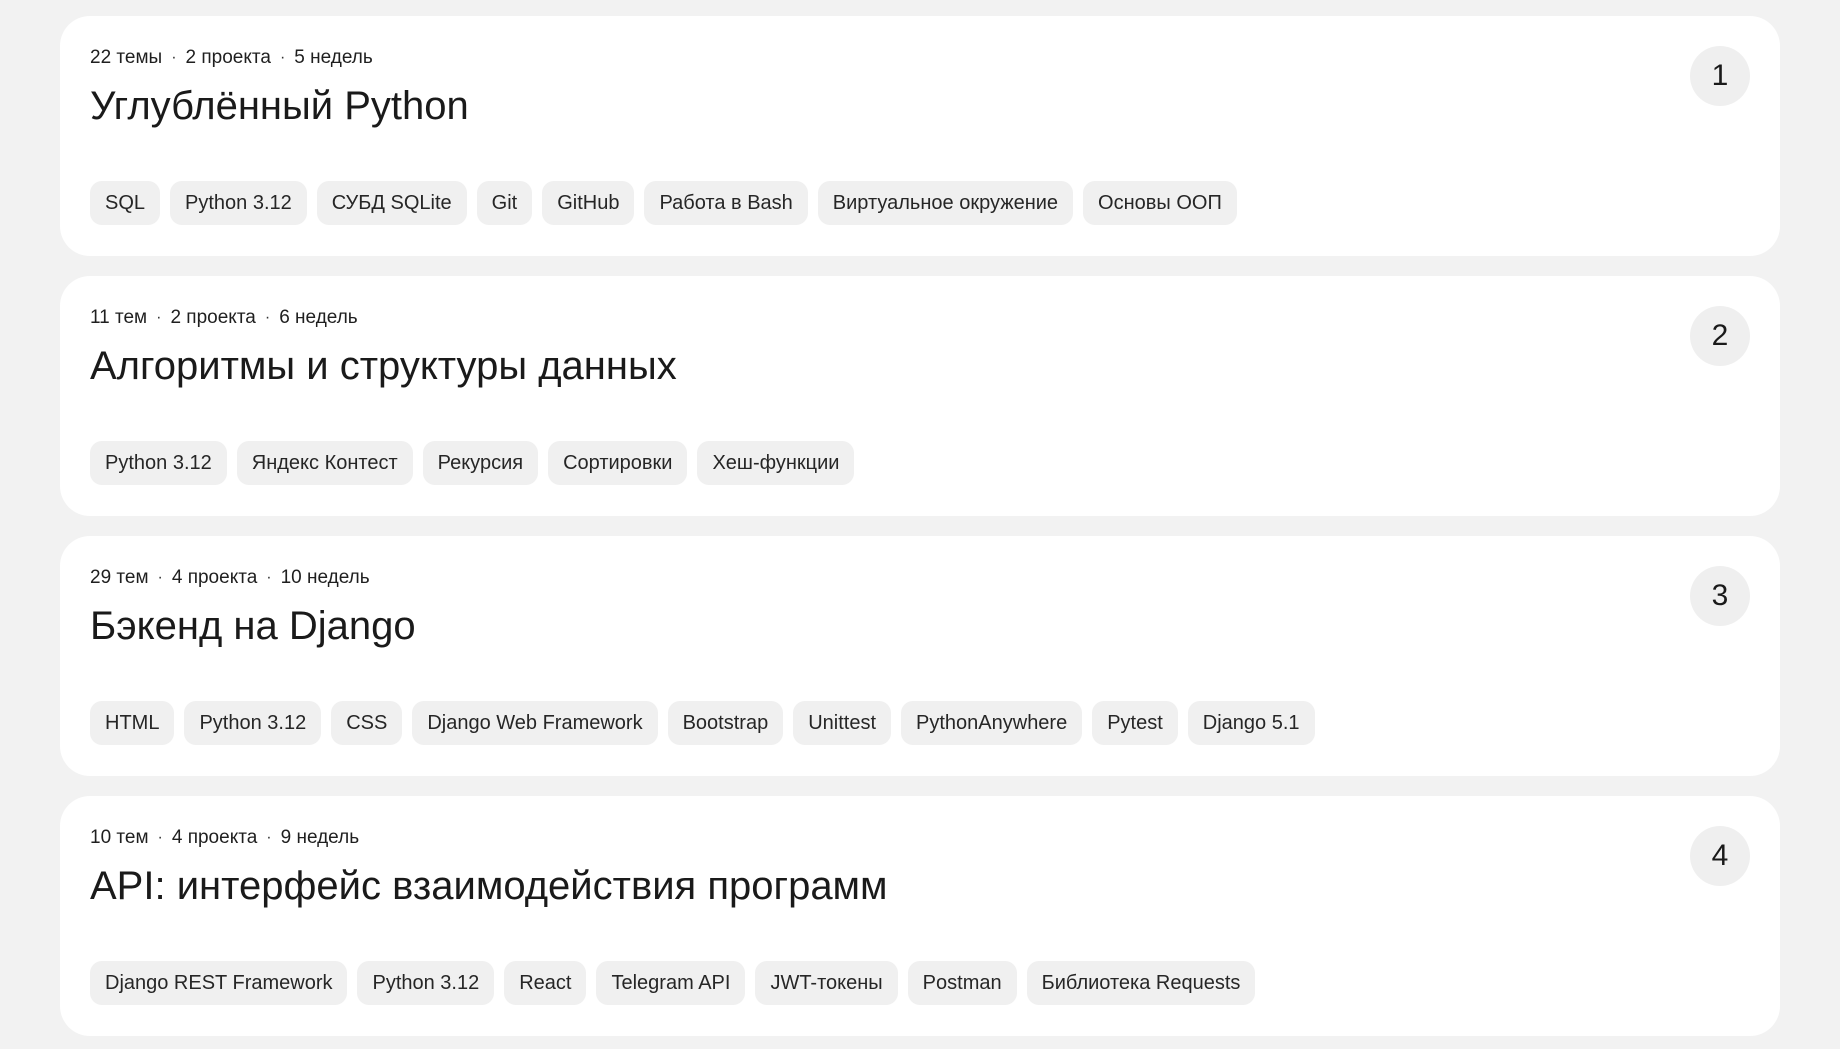  Describe the element at coordinates (279, 106) in the screenshot. I see `course-title: Углублённый Python` at that location.